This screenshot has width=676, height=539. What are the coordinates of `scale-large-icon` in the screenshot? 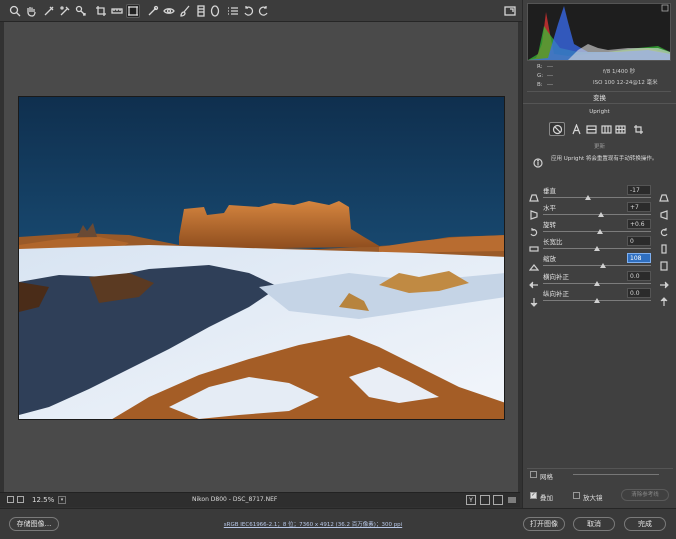 It's located at (664, 266).